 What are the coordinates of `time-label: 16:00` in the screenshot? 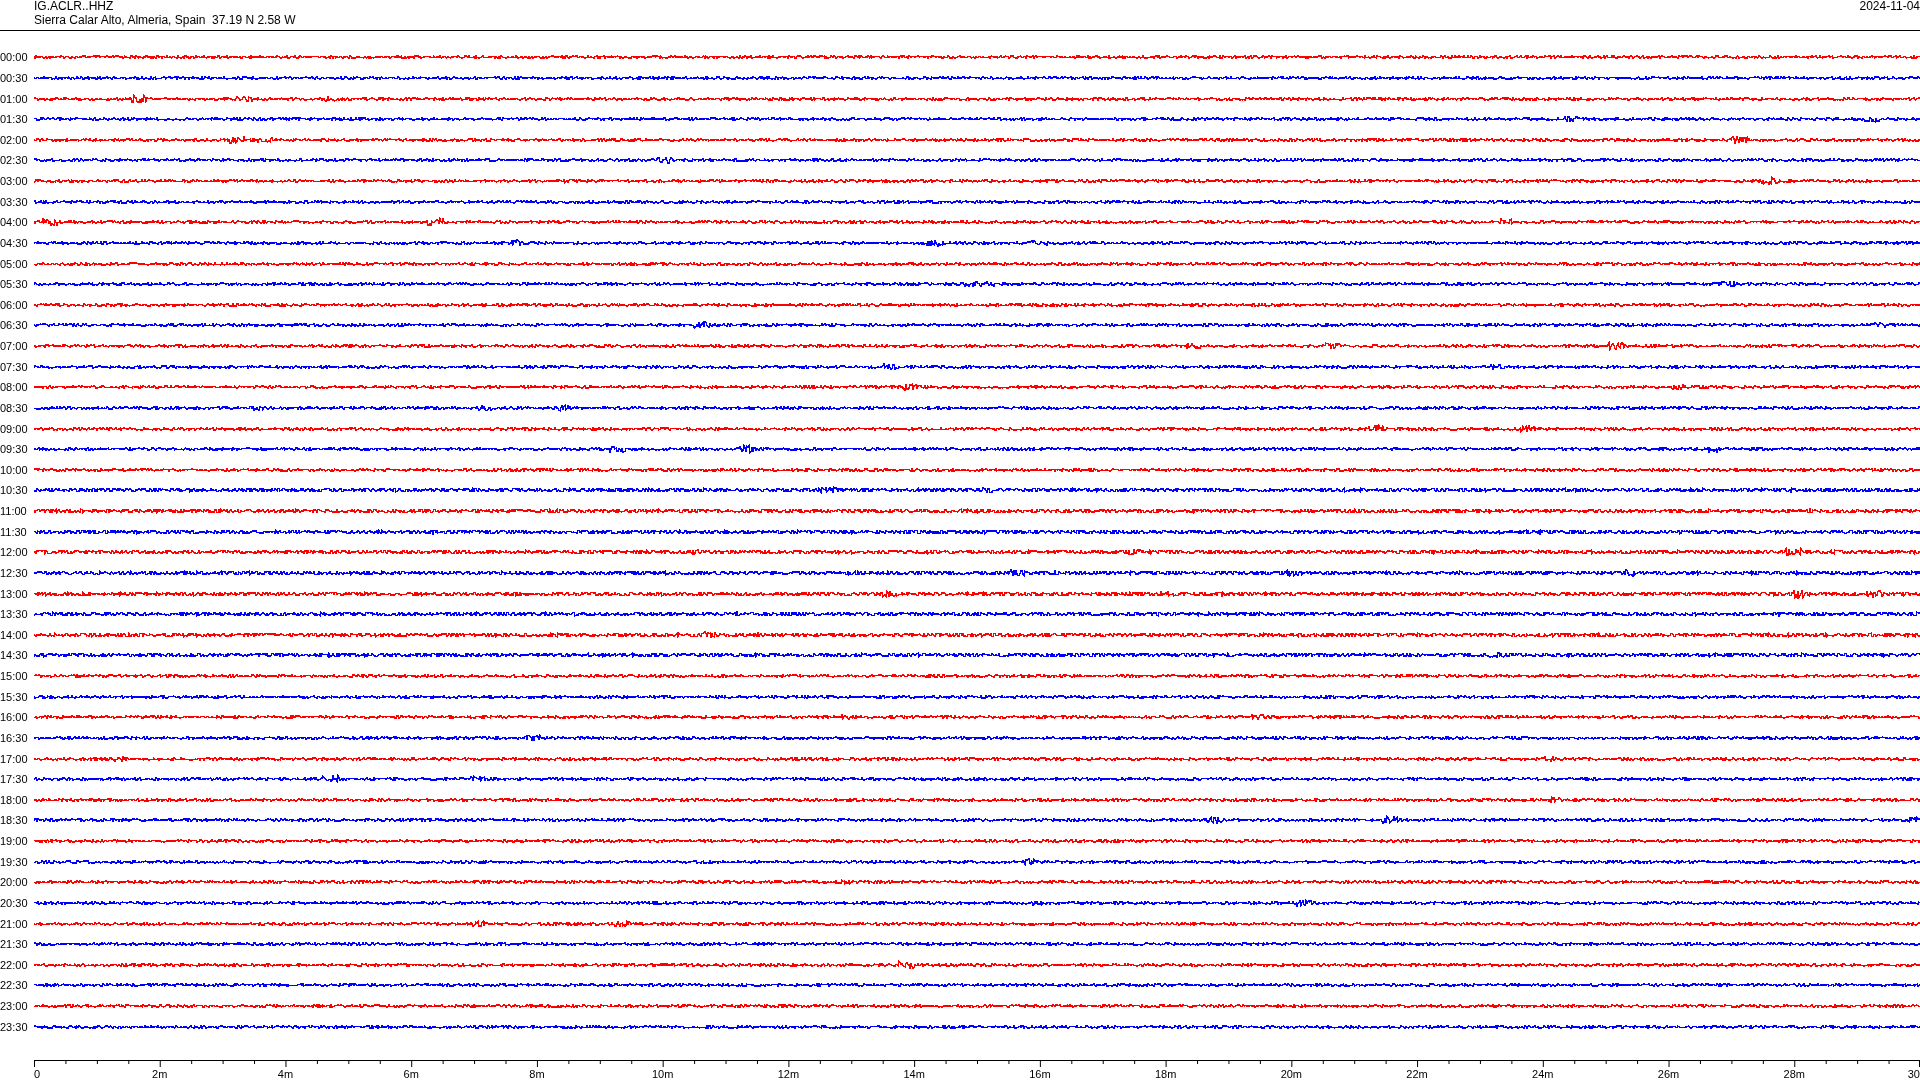 It's located at (14, 717).